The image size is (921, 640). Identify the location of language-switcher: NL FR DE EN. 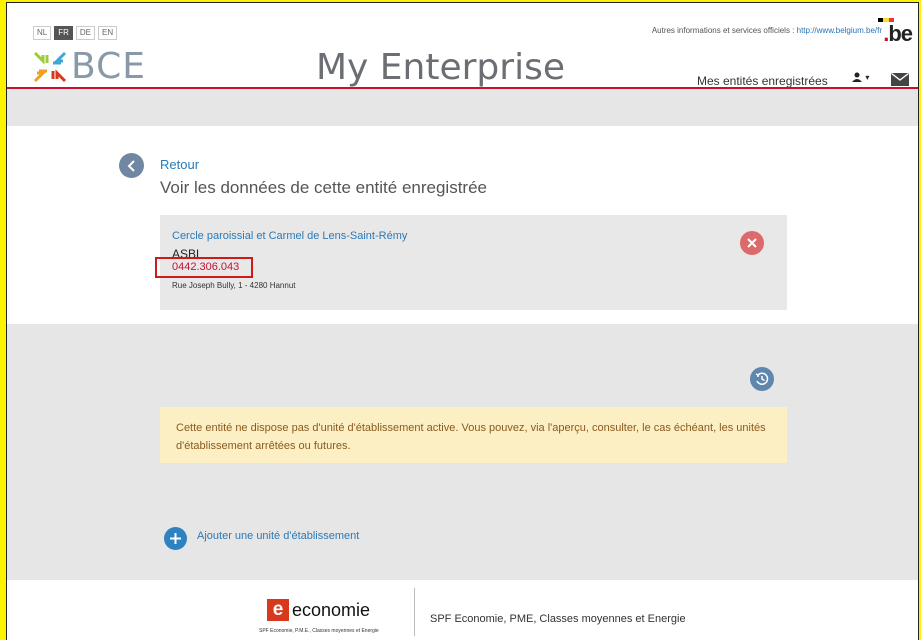
(75, 33).